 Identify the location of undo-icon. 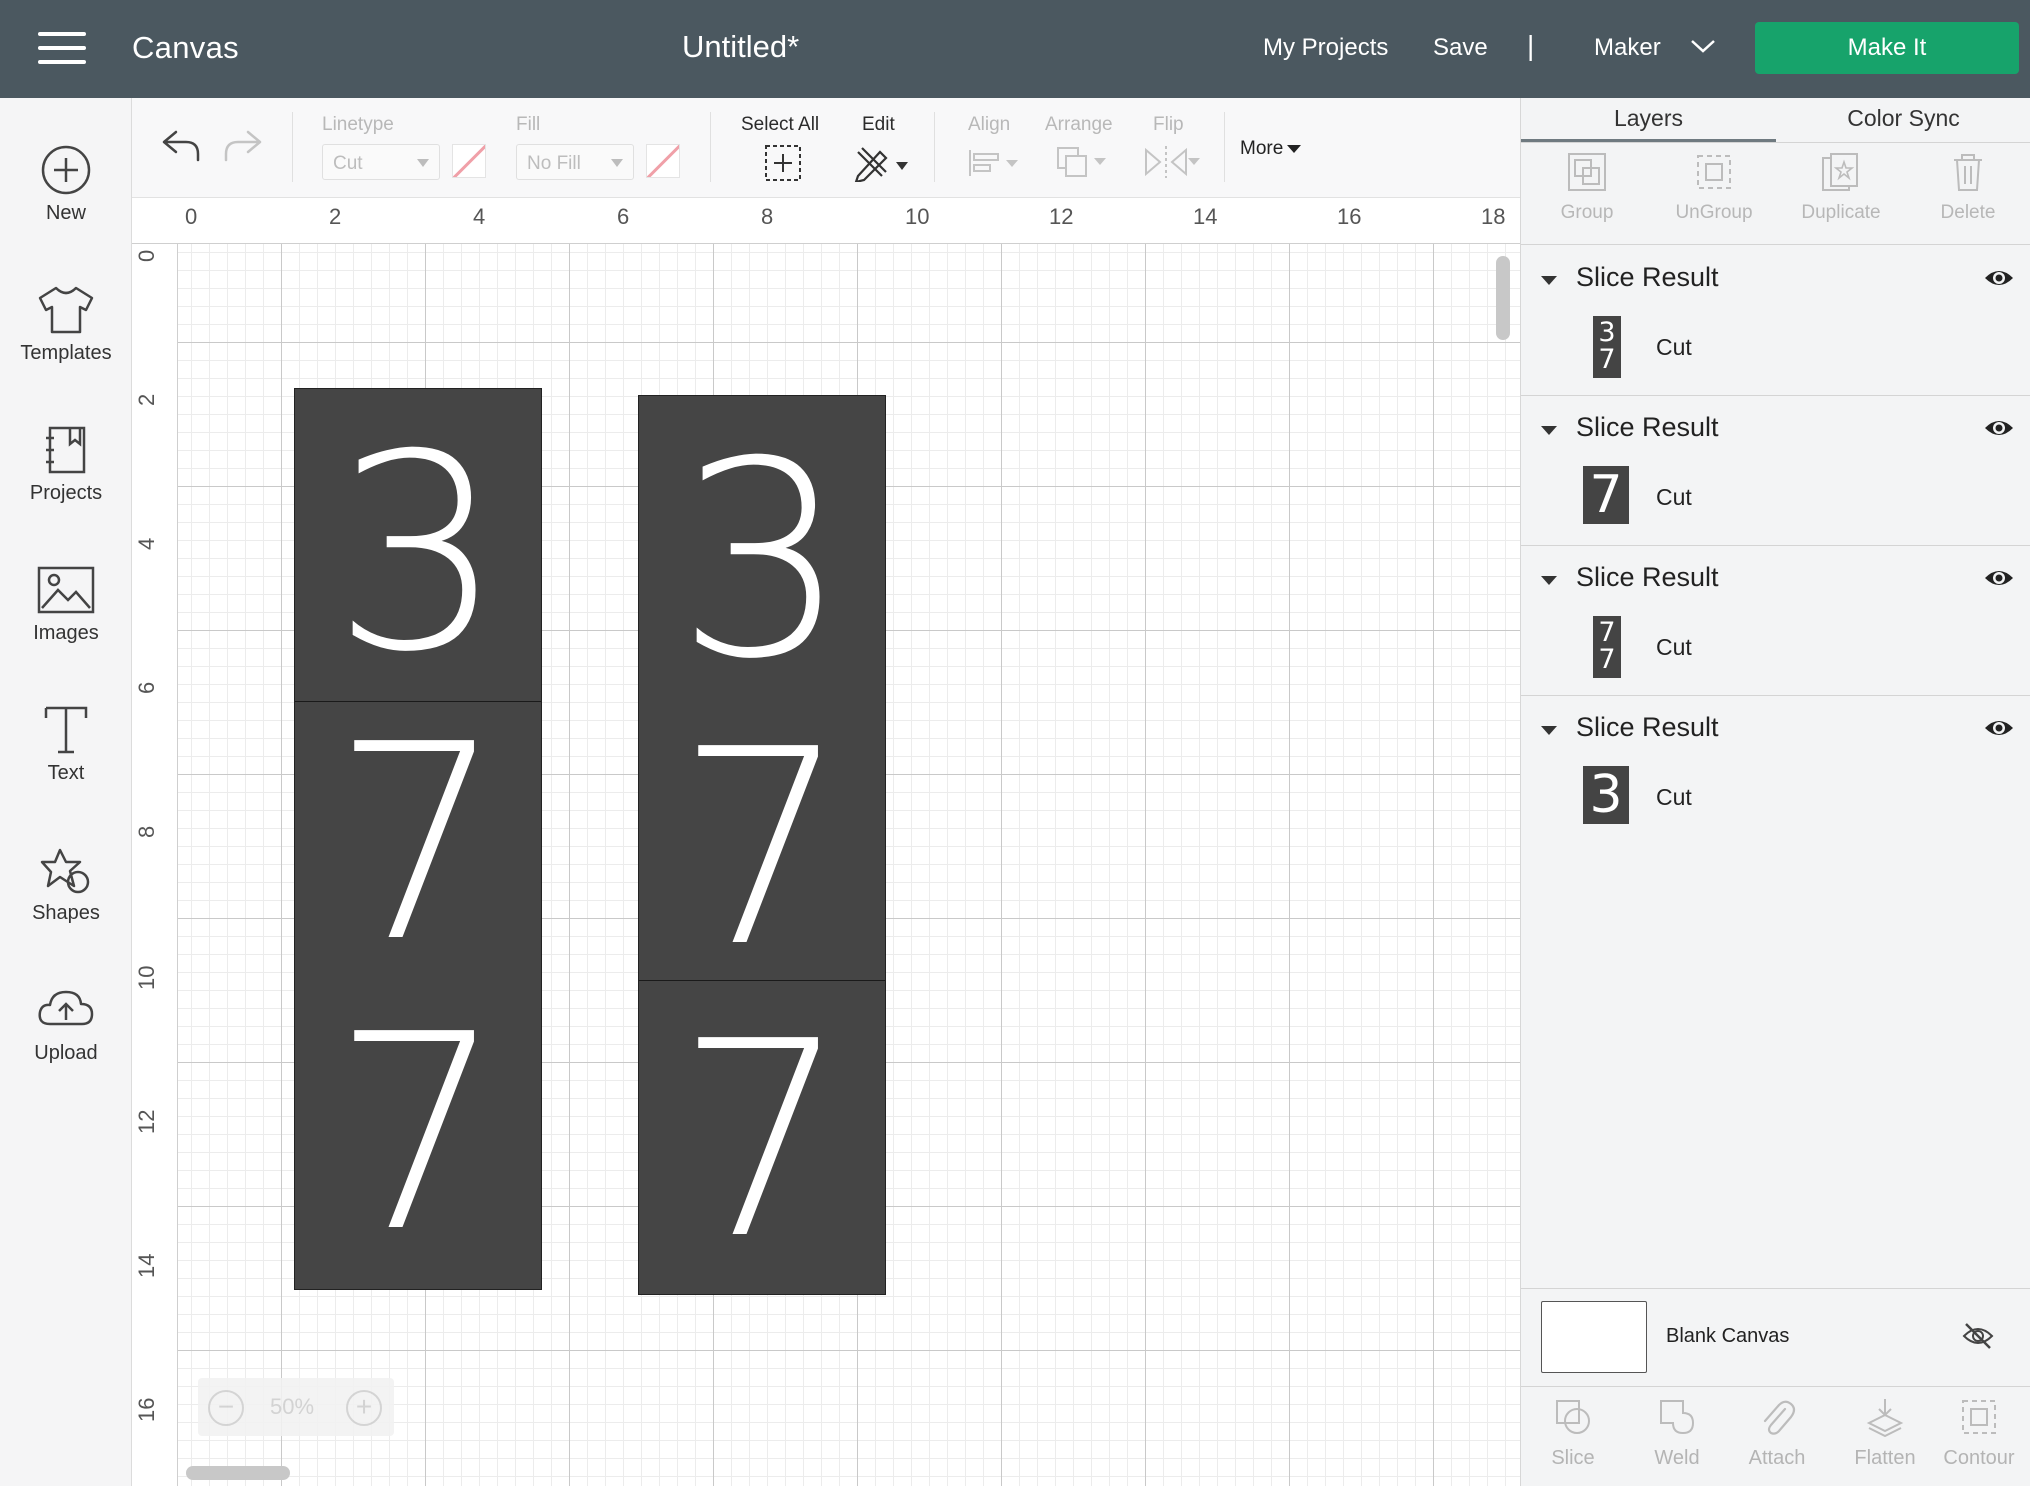
(181, 146).